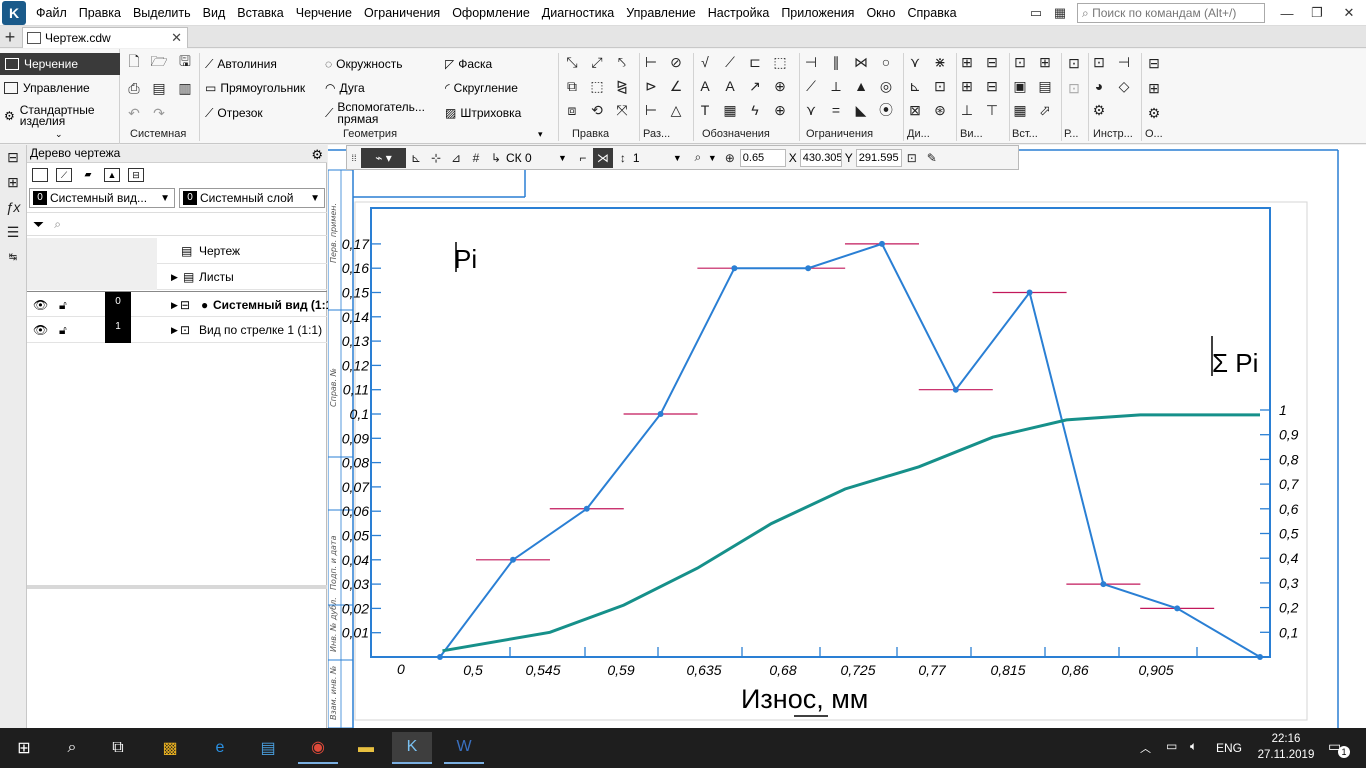 The width and height of the screenshot is (1366, 768). I want to click on tree-row-drawing: ▤ Чертеж, so click(177, 251).